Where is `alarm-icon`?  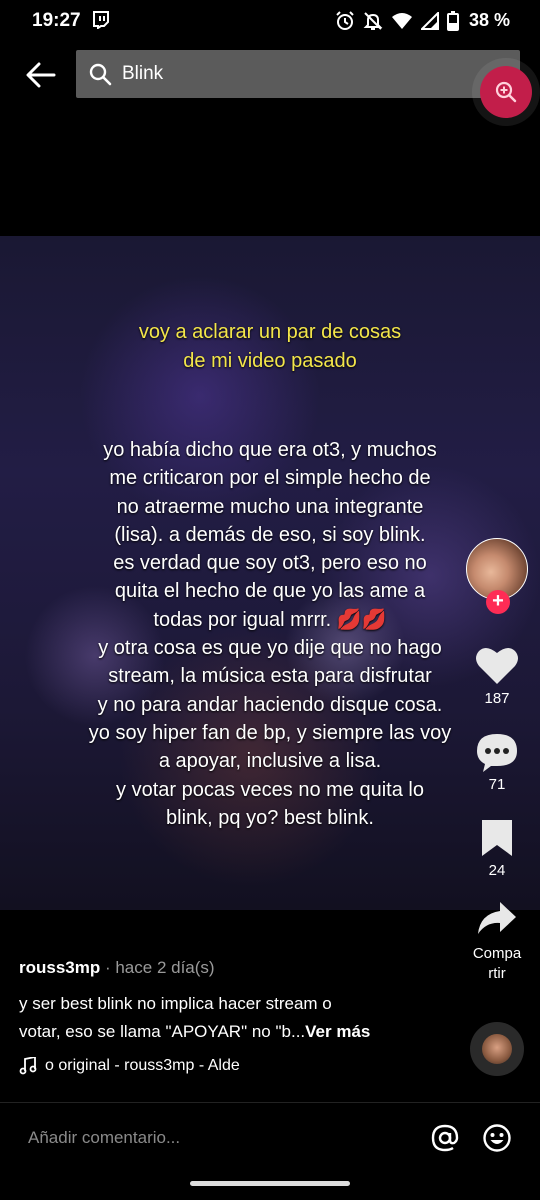 alarm-icon is located at coordinates (345, 20).